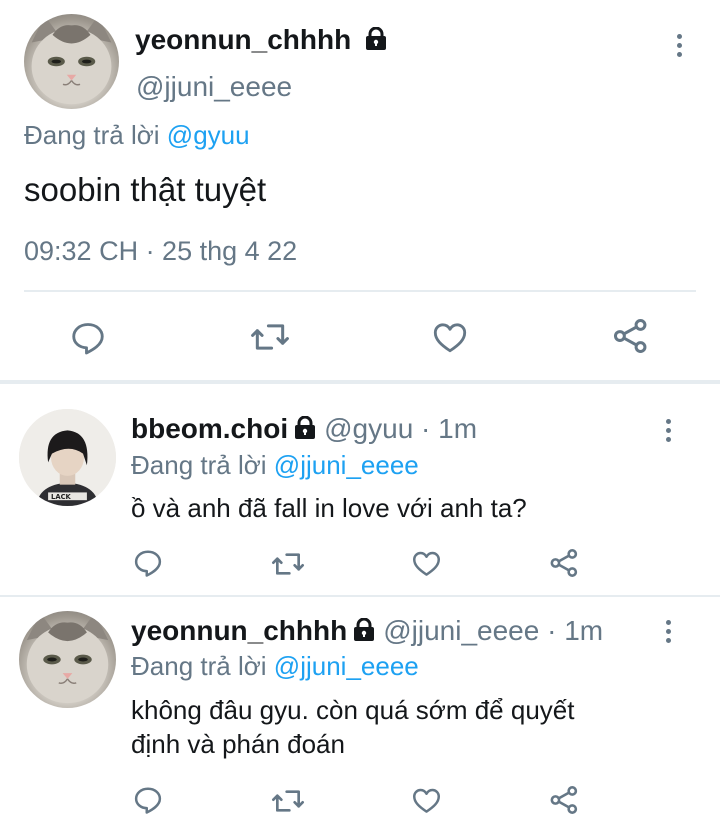  I want to click on tweet-text: ồ và anh đã fall in love với anh ta?, so click(329, 508).